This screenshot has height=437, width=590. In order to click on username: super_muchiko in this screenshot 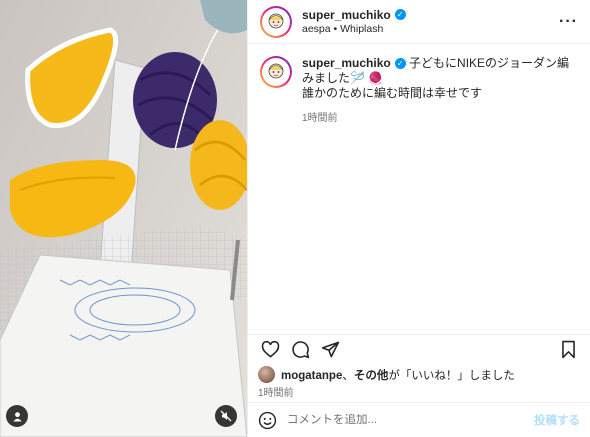, I will do `click(346, 15)`.